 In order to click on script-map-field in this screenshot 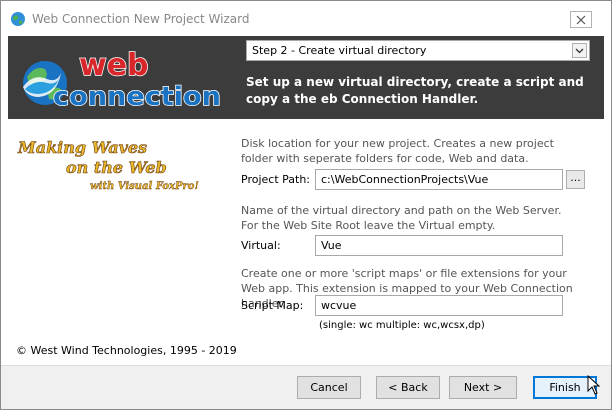, I will do `click(439, 305)`.